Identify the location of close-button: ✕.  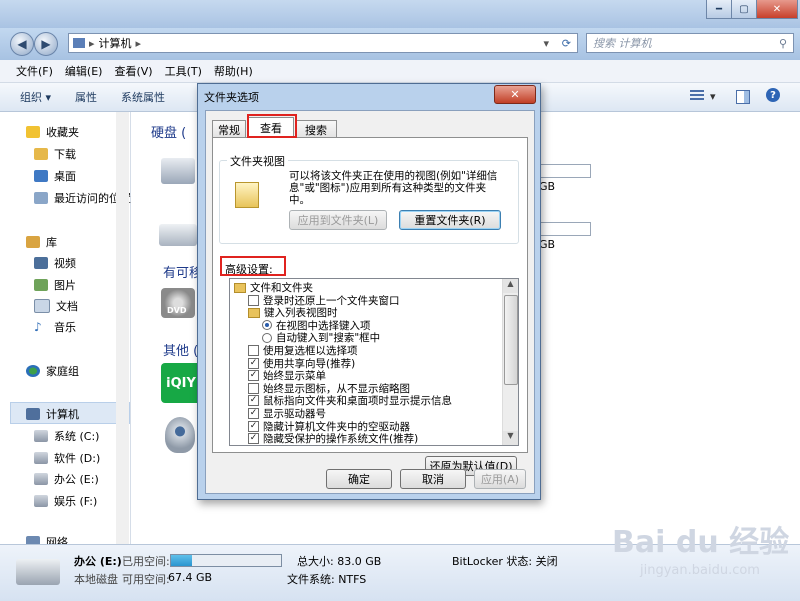
(777, 9).